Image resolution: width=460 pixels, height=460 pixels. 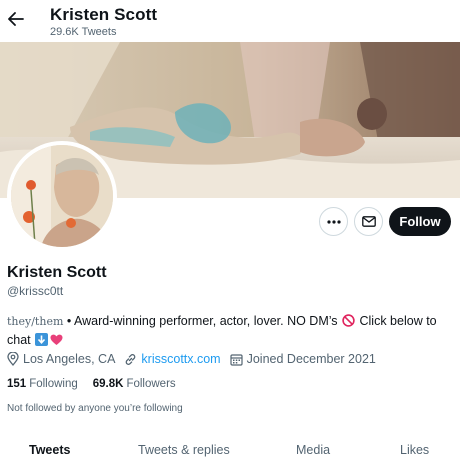 I want to click on back-arrow-icon, so click(x=16, y=19).